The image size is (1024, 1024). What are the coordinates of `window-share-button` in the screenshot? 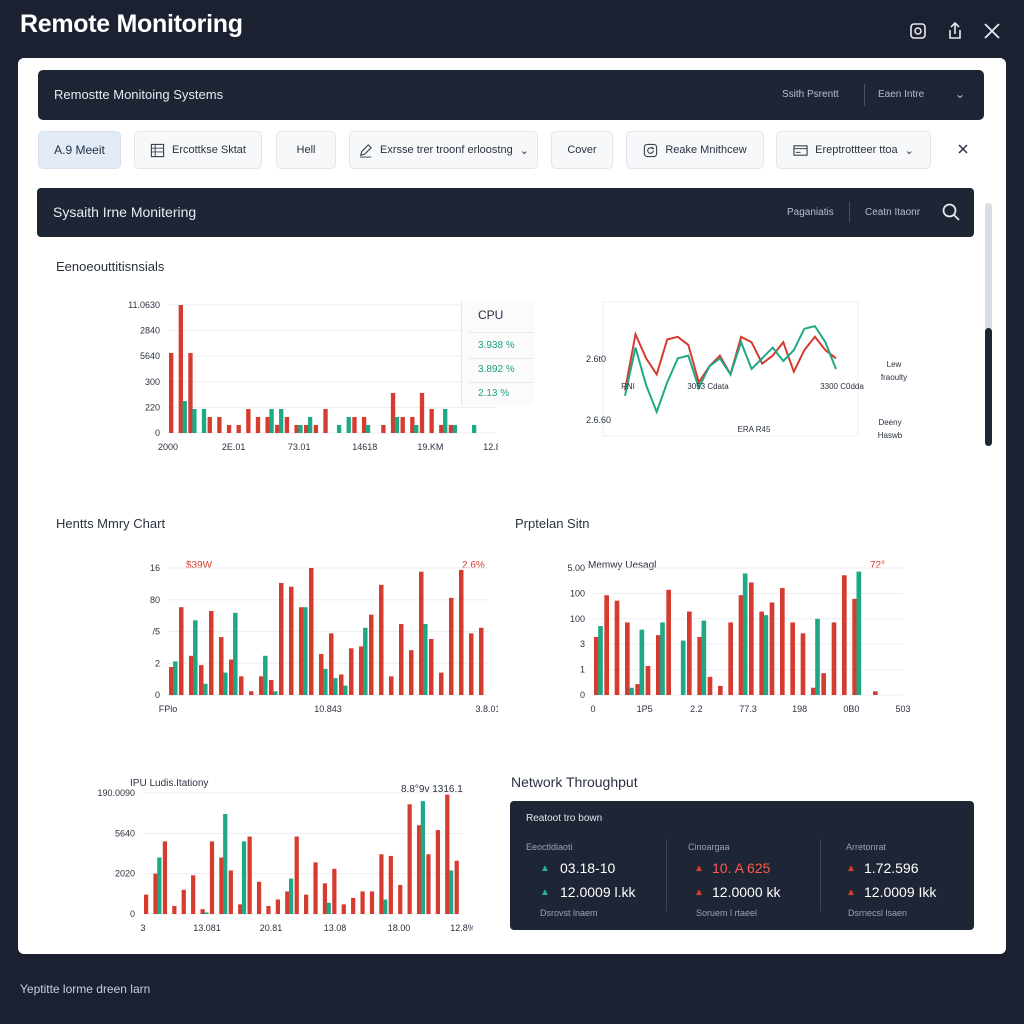 It's located at (955, 31).